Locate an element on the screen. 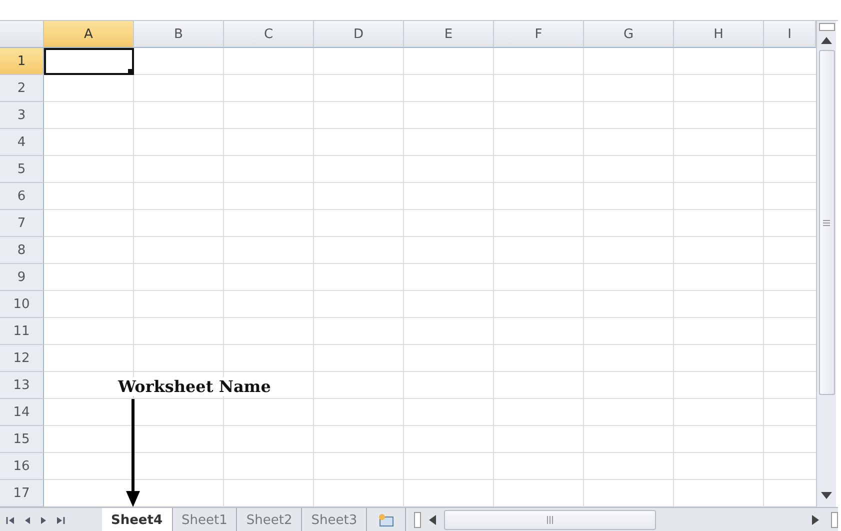  scroll-right-icon is located at coordinates (815, 520).